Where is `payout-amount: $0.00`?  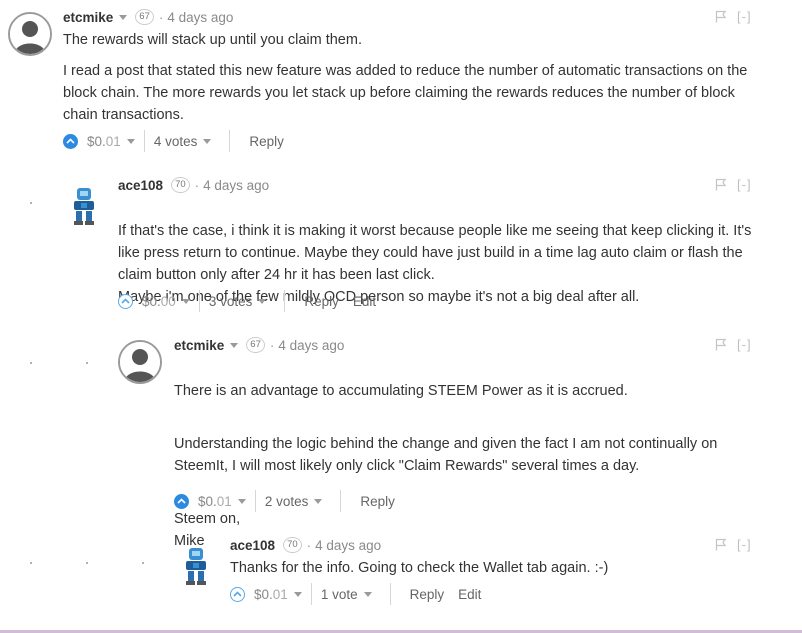 payout-amount: $0.00 is located at coordinates (159, 301).